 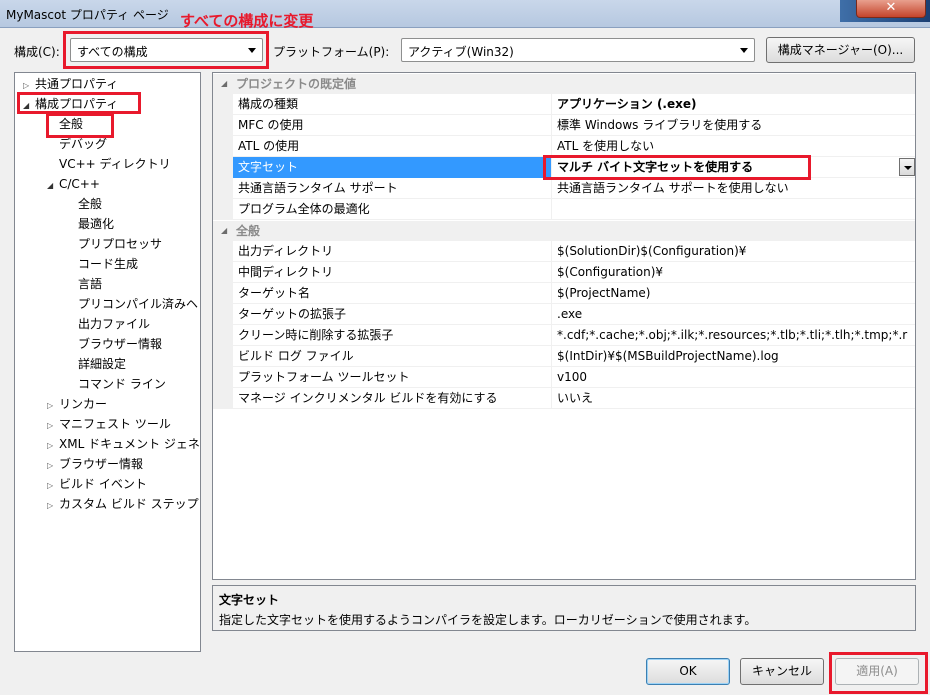 What do you see at coordinates (734, 167) in the screenshot?
I see `character-set-value: マルチ バイト文字セットを使用する Ｉ` at bounding box center [734, 167].